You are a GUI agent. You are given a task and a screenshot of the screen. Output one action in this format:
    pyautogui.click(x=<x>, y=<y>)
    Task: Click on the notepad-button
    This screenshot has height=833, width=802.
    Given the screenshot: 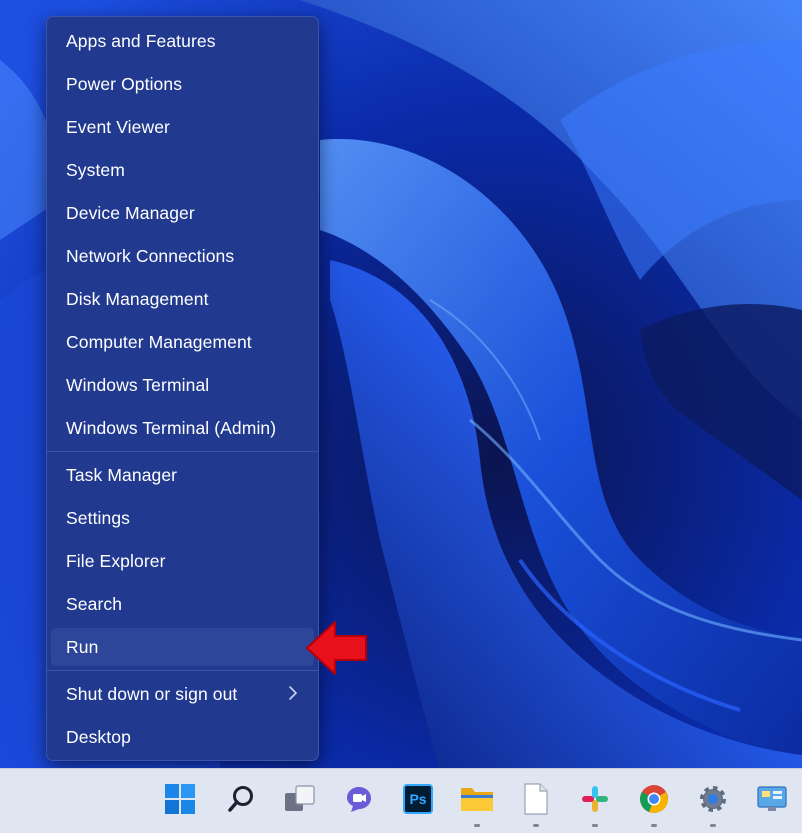 What is the action you would take?
    pyautogui.click(x=536, y=799)
    